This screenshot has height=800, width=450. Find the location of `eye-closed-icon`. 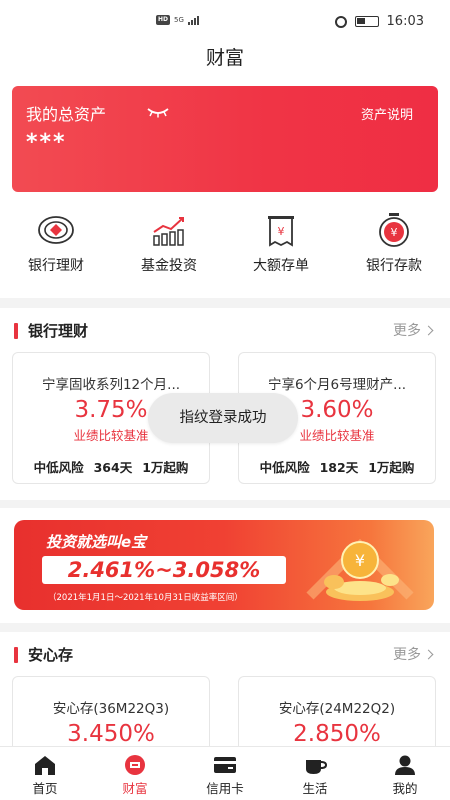

eye-closed-icon is located at coordinates (158, 112).